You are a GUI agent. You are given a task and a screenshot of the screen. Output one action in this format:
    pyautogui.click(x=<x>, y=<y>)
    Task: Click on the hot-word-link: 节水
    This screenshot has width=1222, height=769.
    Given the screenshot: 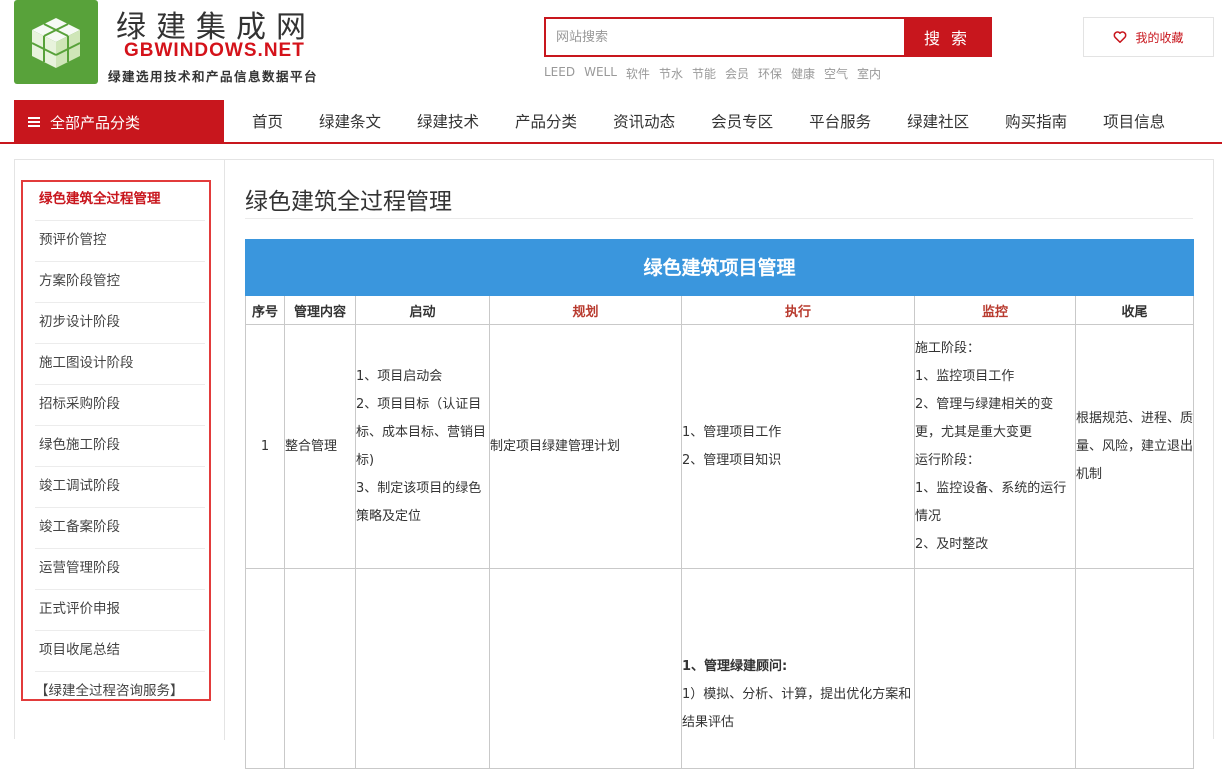 What is the action you would take?
    pyautogui.click(x=671, y=73)
    